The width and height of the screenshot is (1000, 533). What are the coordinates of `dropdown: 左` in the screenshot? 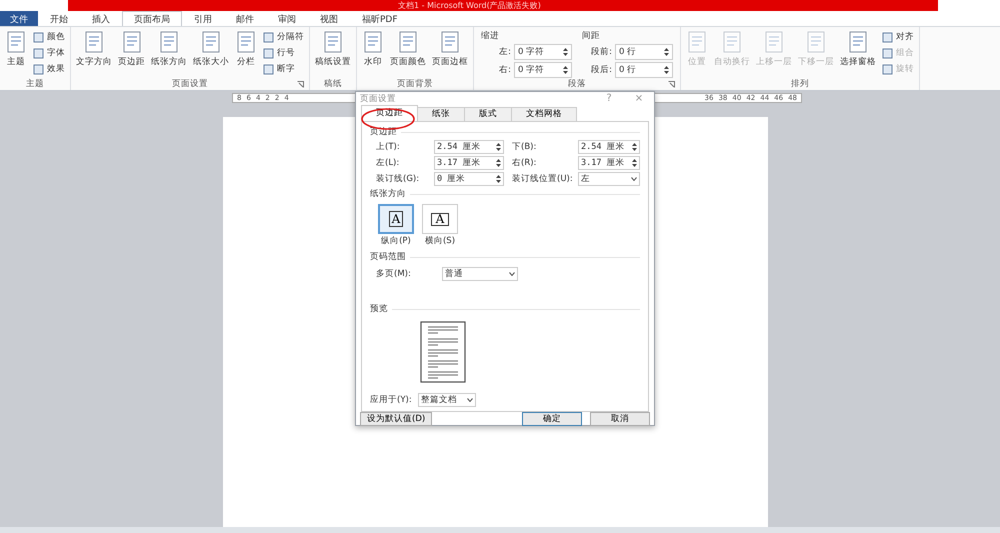 It's located at (609, 179).